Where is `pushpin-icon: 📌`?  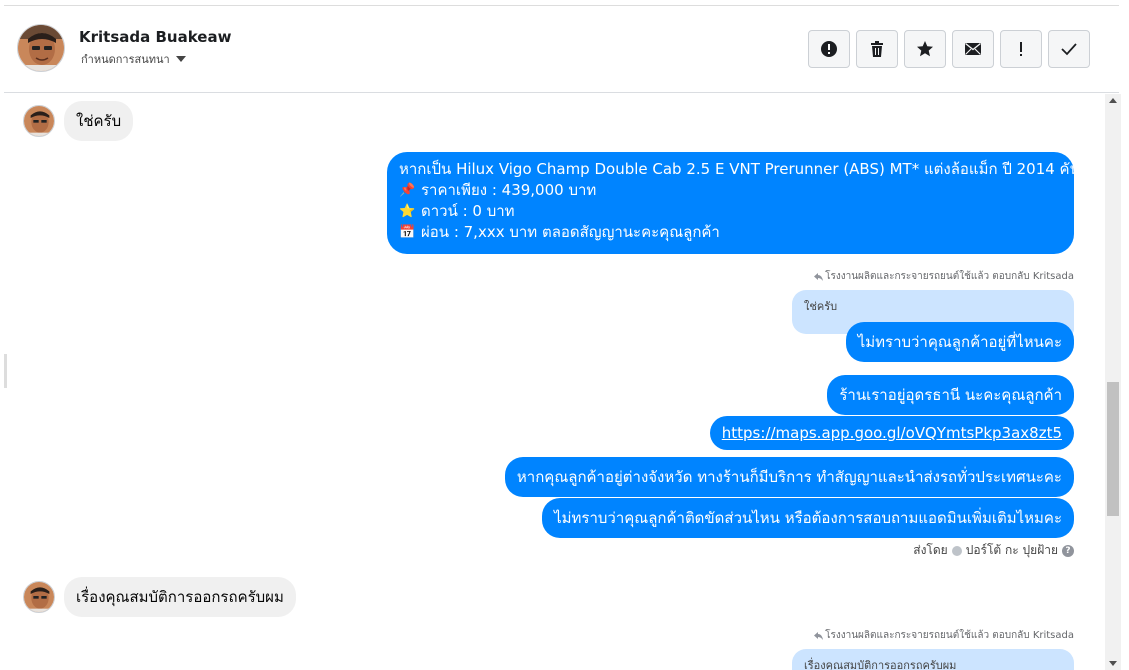 pushpin-icon: 📌 is located at coordinates (407, 190).